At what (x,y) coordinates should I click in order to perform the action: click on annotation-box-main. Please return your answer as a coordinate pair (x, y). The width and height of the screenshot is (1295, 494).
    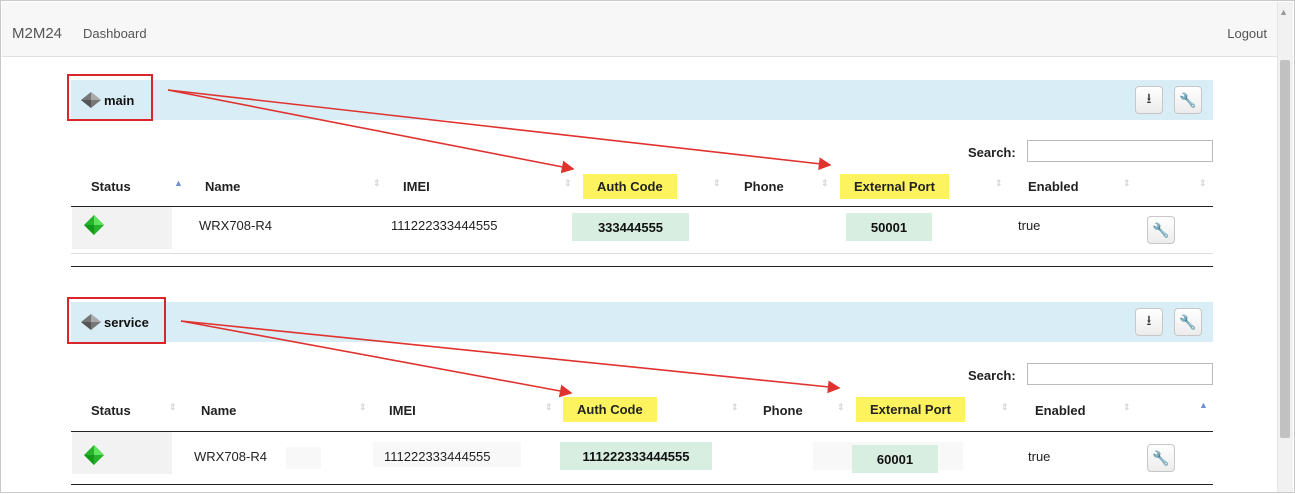
    Looking at the image, I should click on (110, 97).